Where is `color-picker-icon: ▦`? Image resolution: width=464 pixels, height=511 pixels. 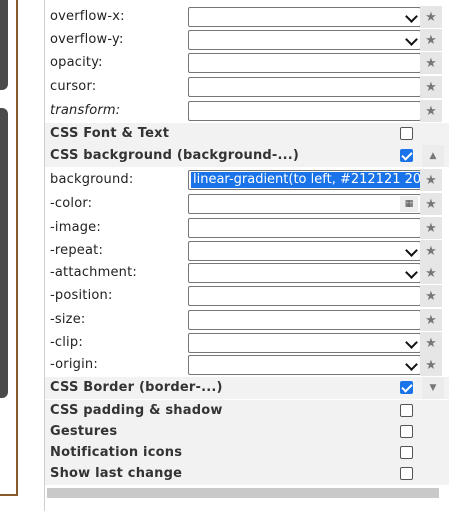 color-picker-icon: ▦ is located at coordinates (409, 204).